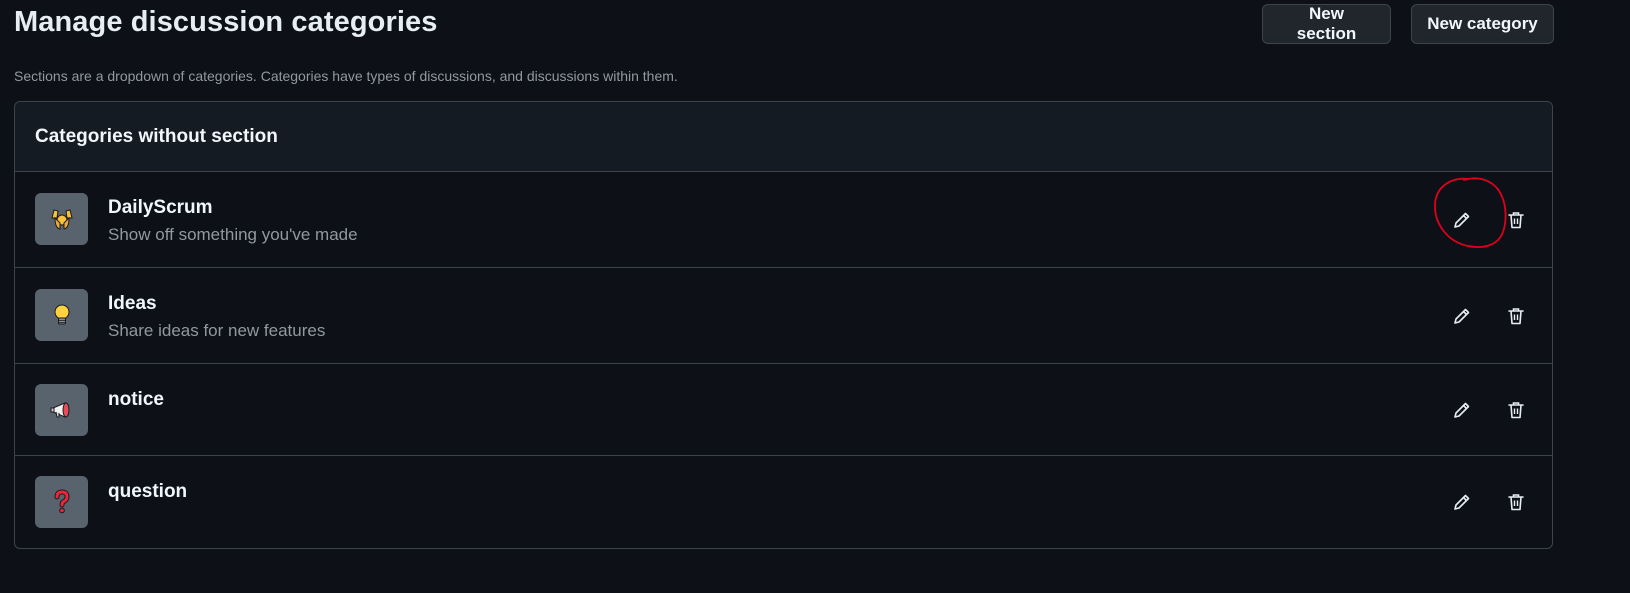 Image resolution: width=1630 pixels, height=593 pixels. I want to click on section-header: Categories without section, so click(783, 137).